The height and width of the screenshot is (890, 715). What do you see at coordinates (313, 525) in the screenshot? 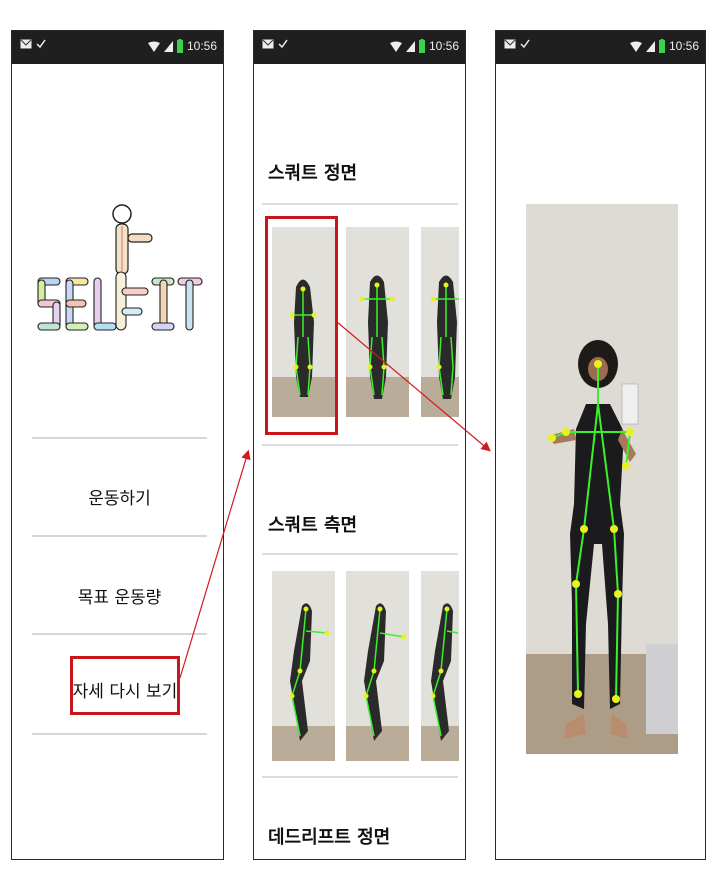
I see `section-title-squat-side: 스쿼트 측면` at bounding box center [313, 525].